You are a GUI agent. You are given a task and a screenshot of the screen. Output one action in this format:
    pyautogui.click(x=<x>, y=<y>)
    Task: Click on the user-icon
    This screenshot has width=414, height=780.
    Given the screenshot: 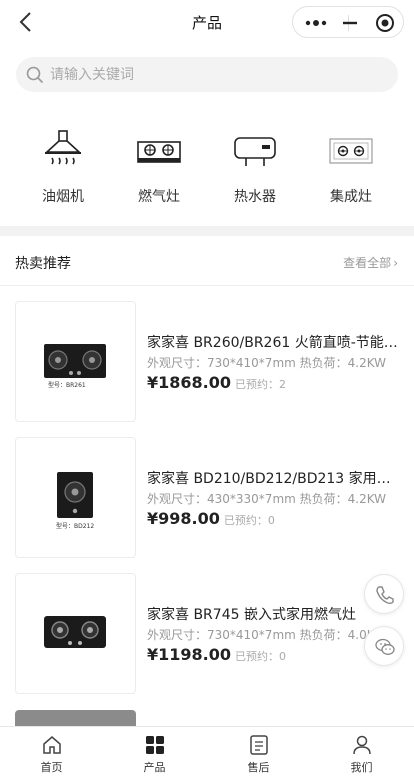 What is the action you would take?
    pyautogui.click(x=362, y=745)
    